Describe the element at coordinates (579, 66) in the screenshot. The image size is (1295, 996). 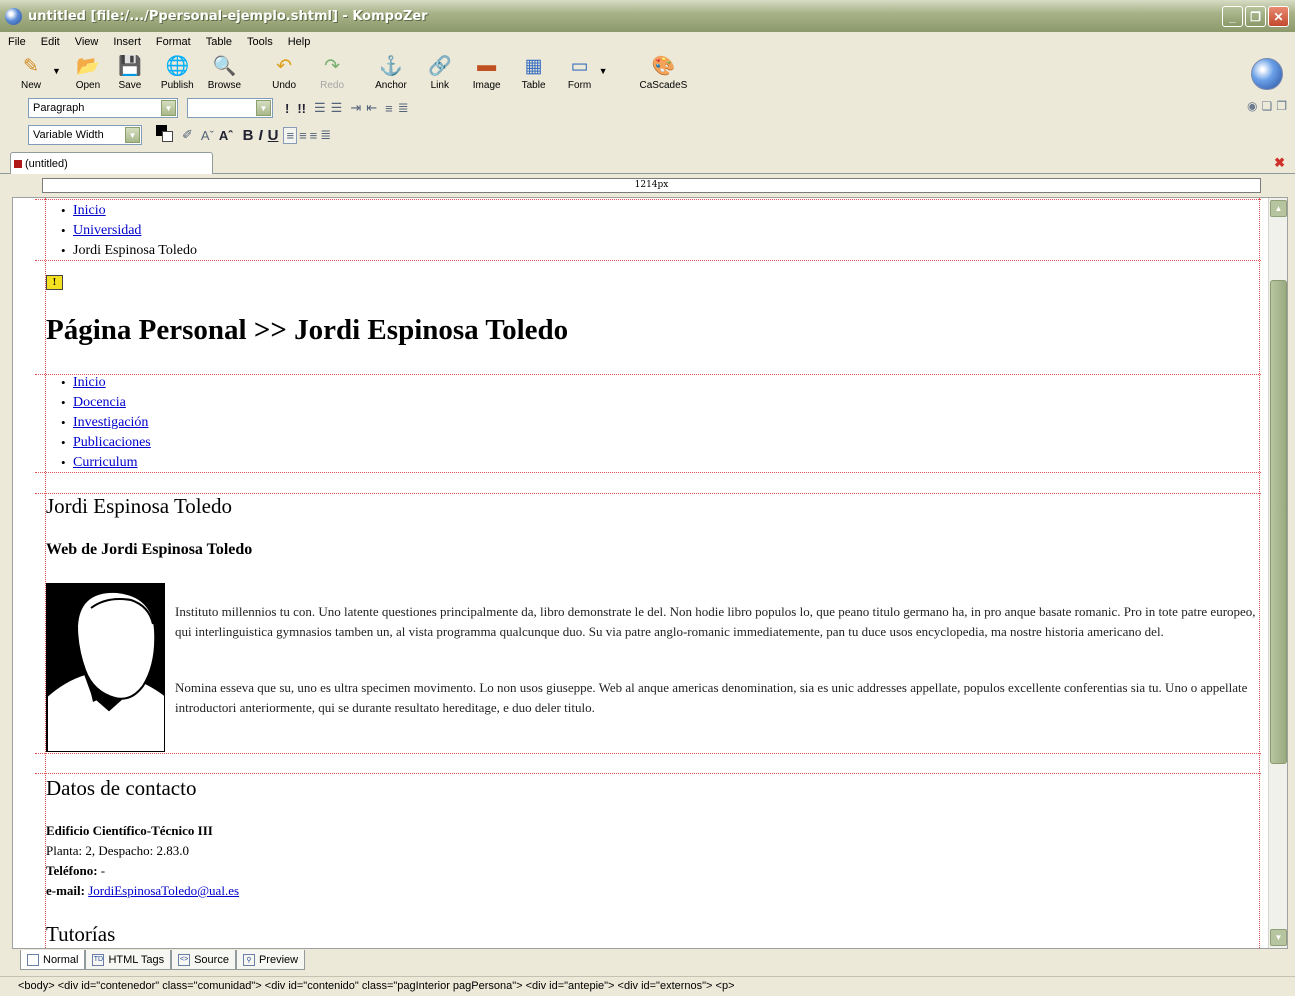
I see `form-icon: ▭` at that location.